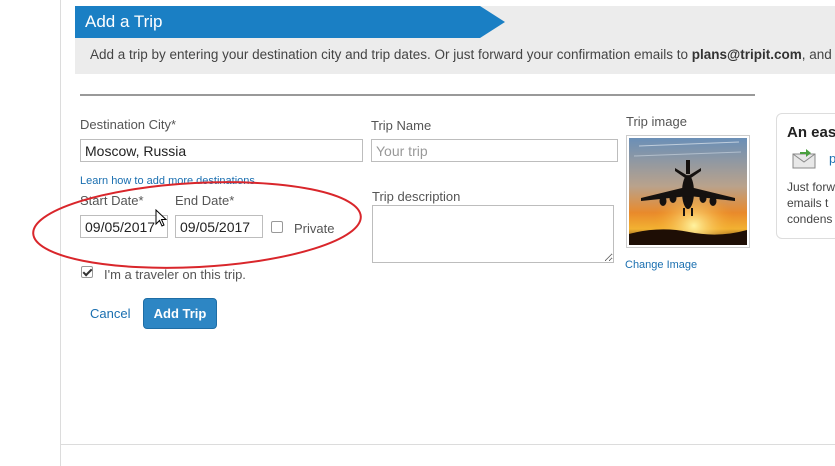  What do you see at coordinates (128, 124) in the screenshot?
I see `destination-label: Destination City*` at bounding box center [128, 124].